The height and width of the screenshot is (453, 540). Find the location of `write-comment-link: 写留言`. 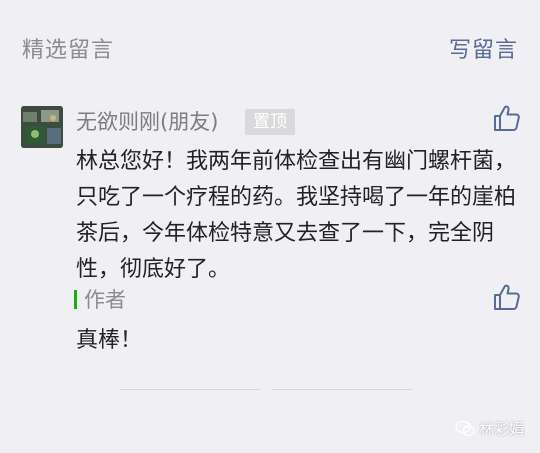

write-comment-link: 写留言 is located at coordinates (483, 48).